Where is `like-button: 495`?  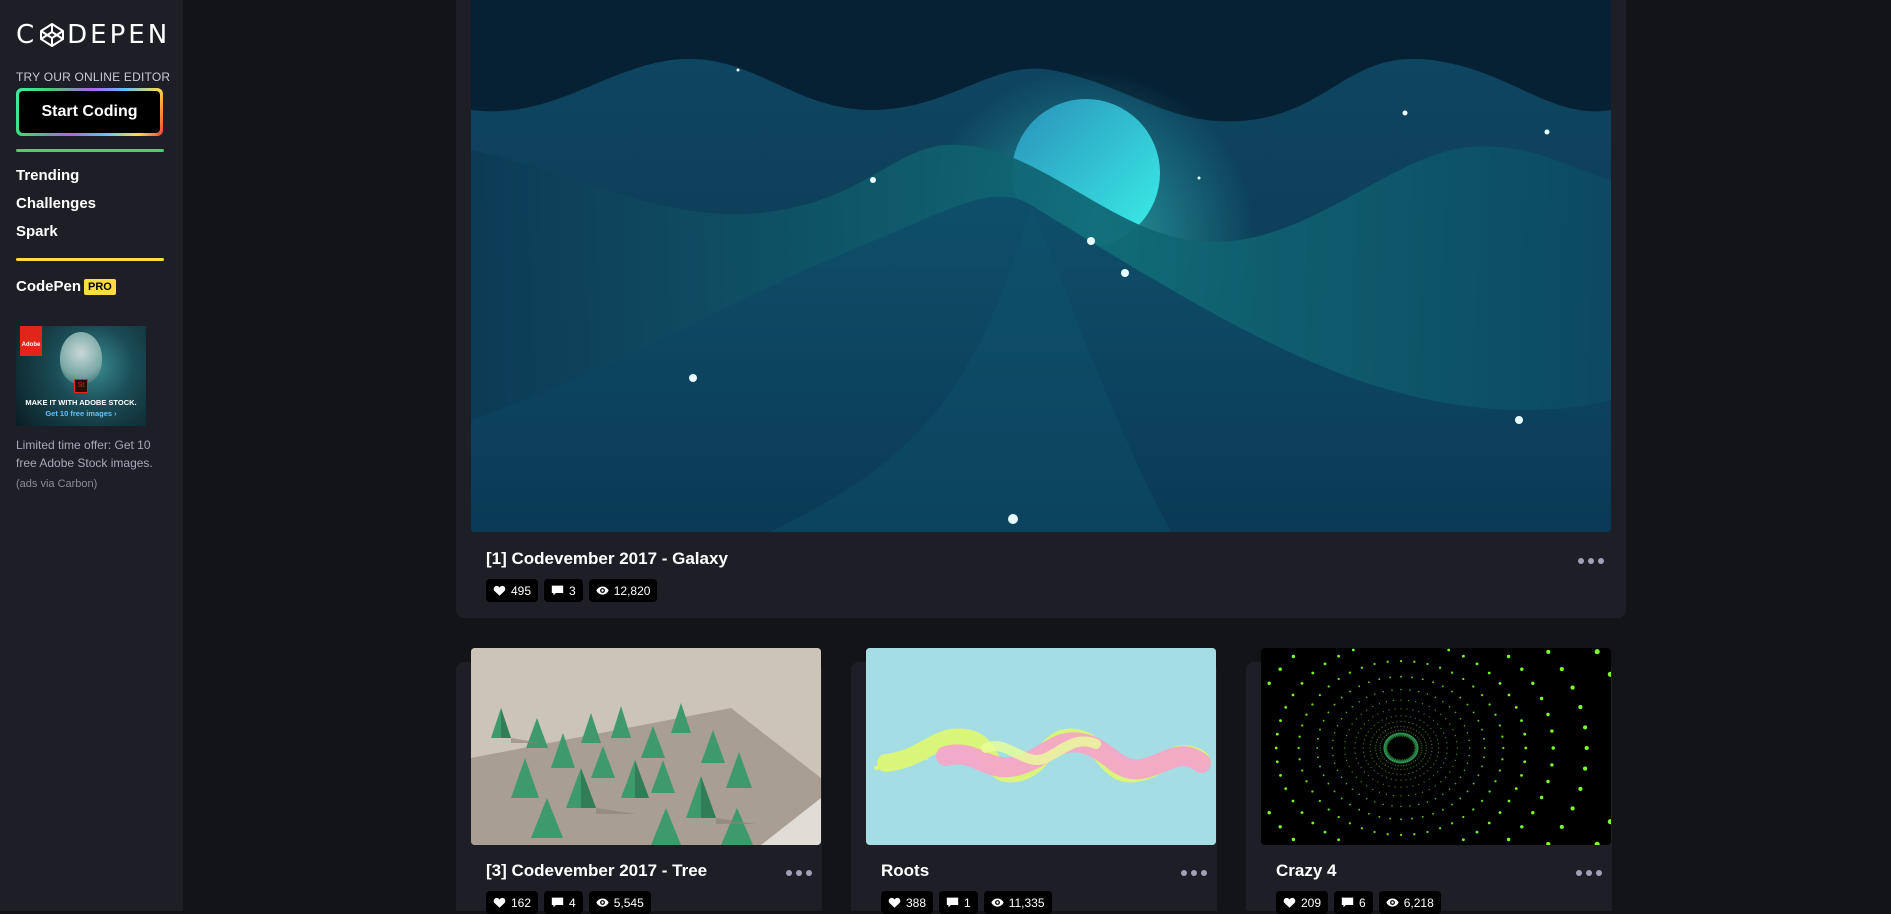
like-button: 495 is located at coordinates (512, 590).